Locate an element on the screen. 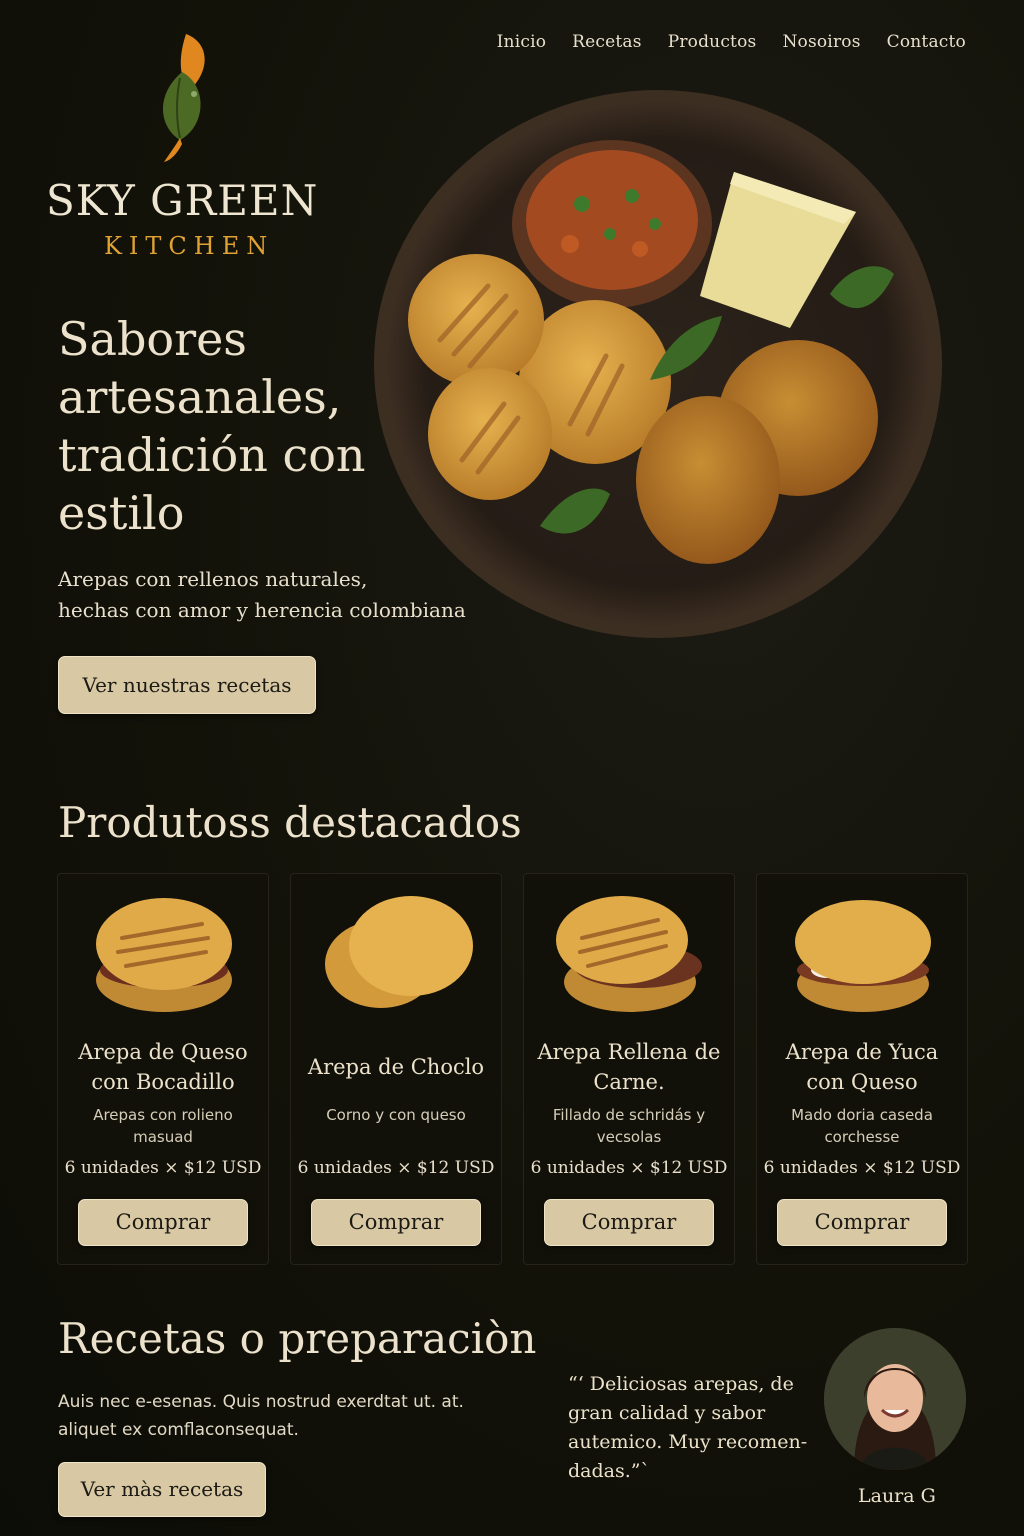 This screenshot has height=1536, width=1024. person-photo-icon is located at coordinates (895, 1399).